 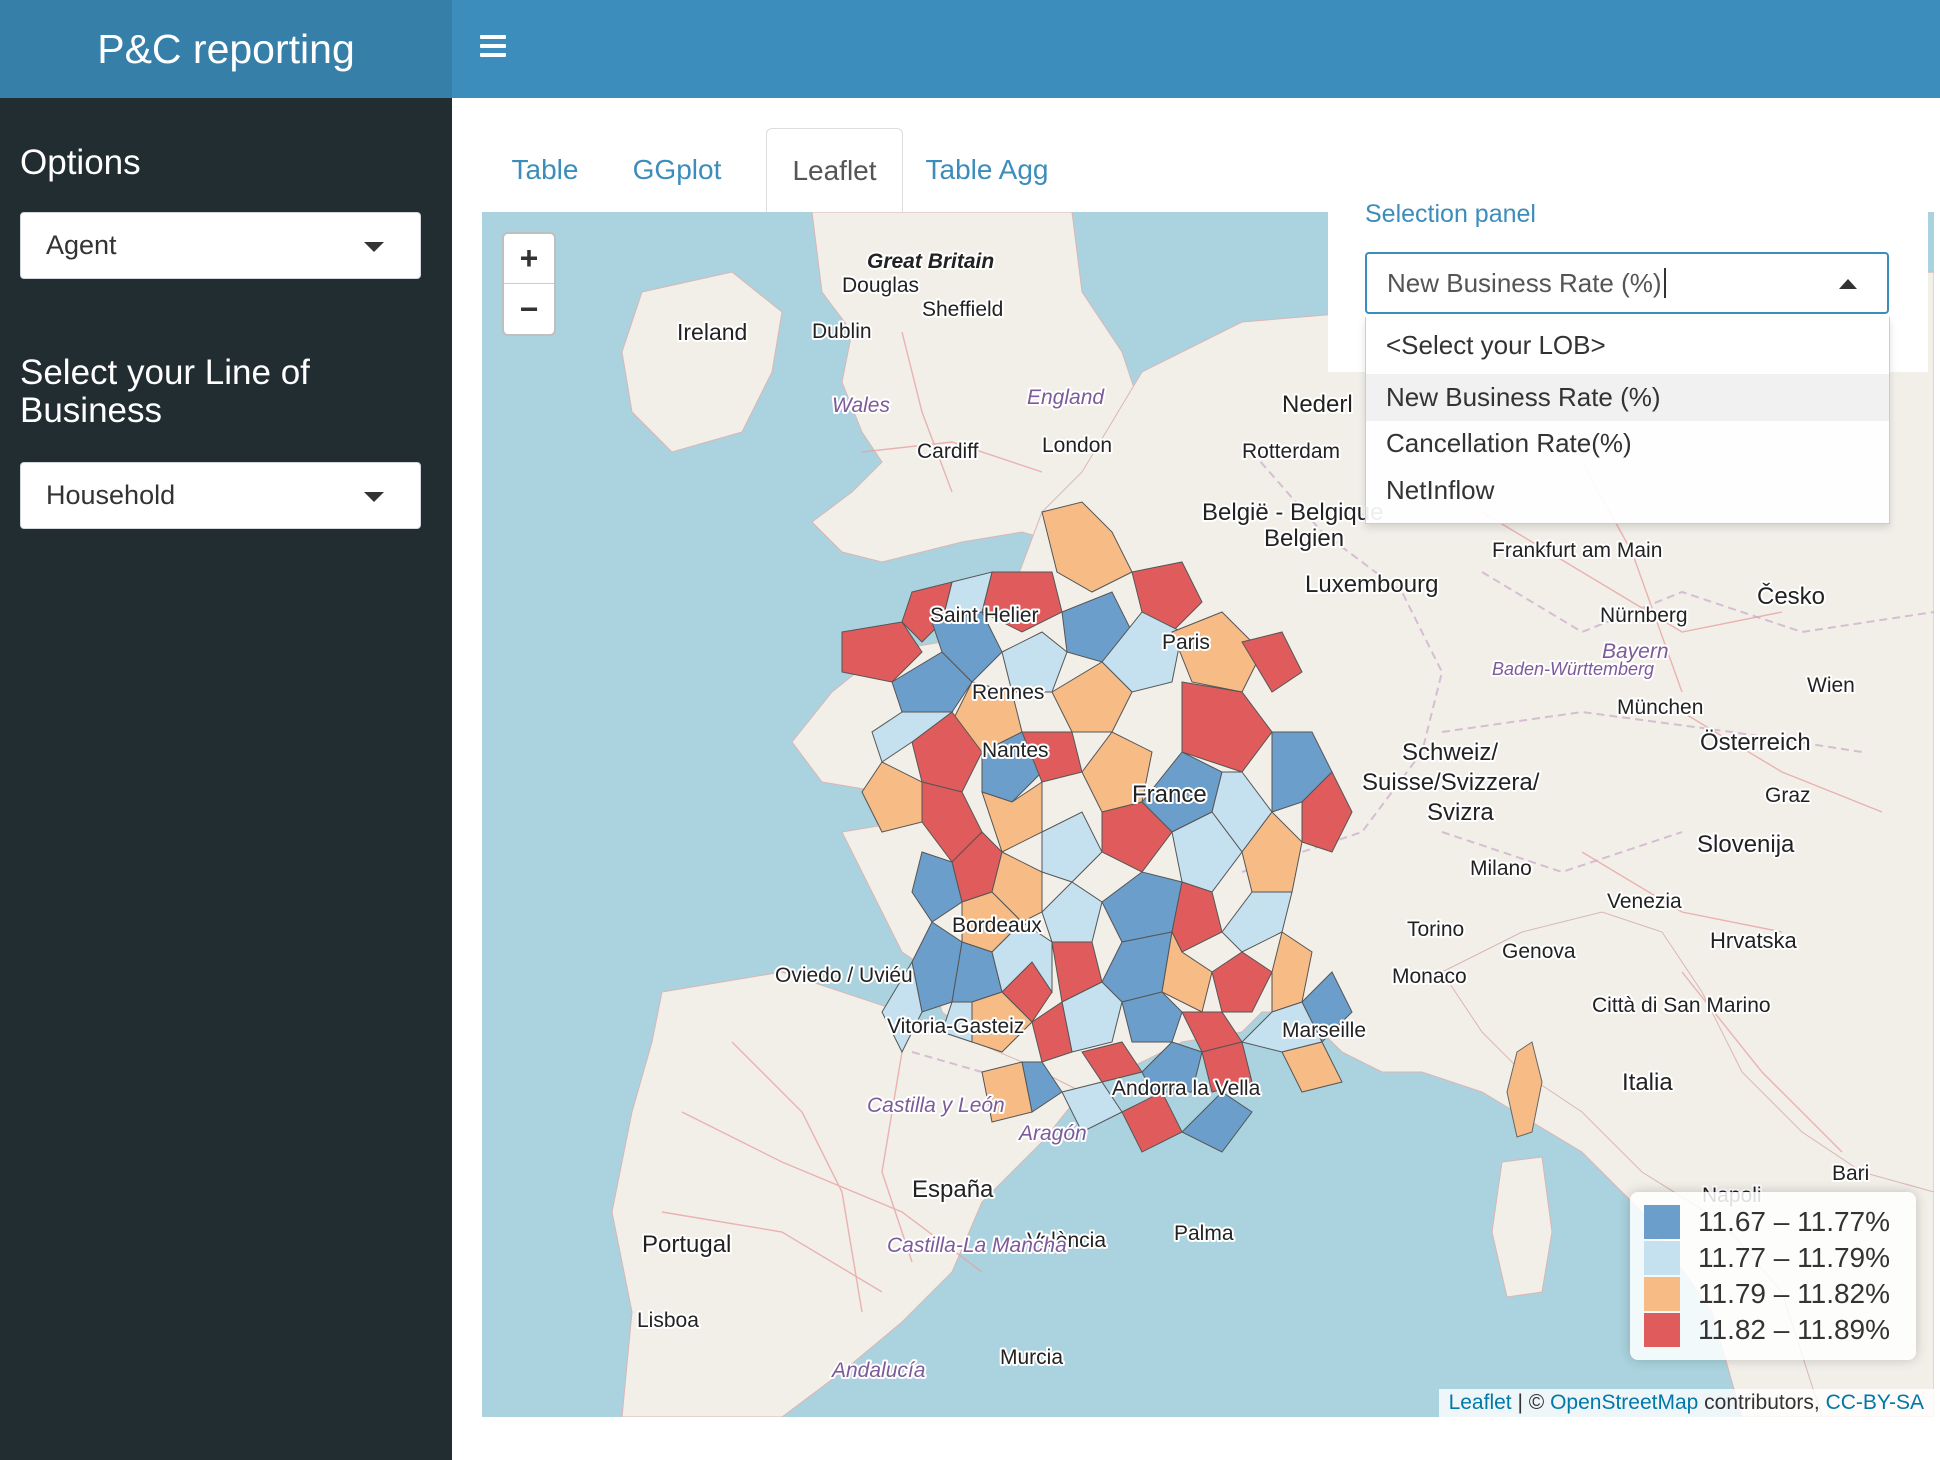 What do you see at coordinates (1501, 868) in the screenshot?
I see `map-label: Milano` at bounding box center [1501, 868].